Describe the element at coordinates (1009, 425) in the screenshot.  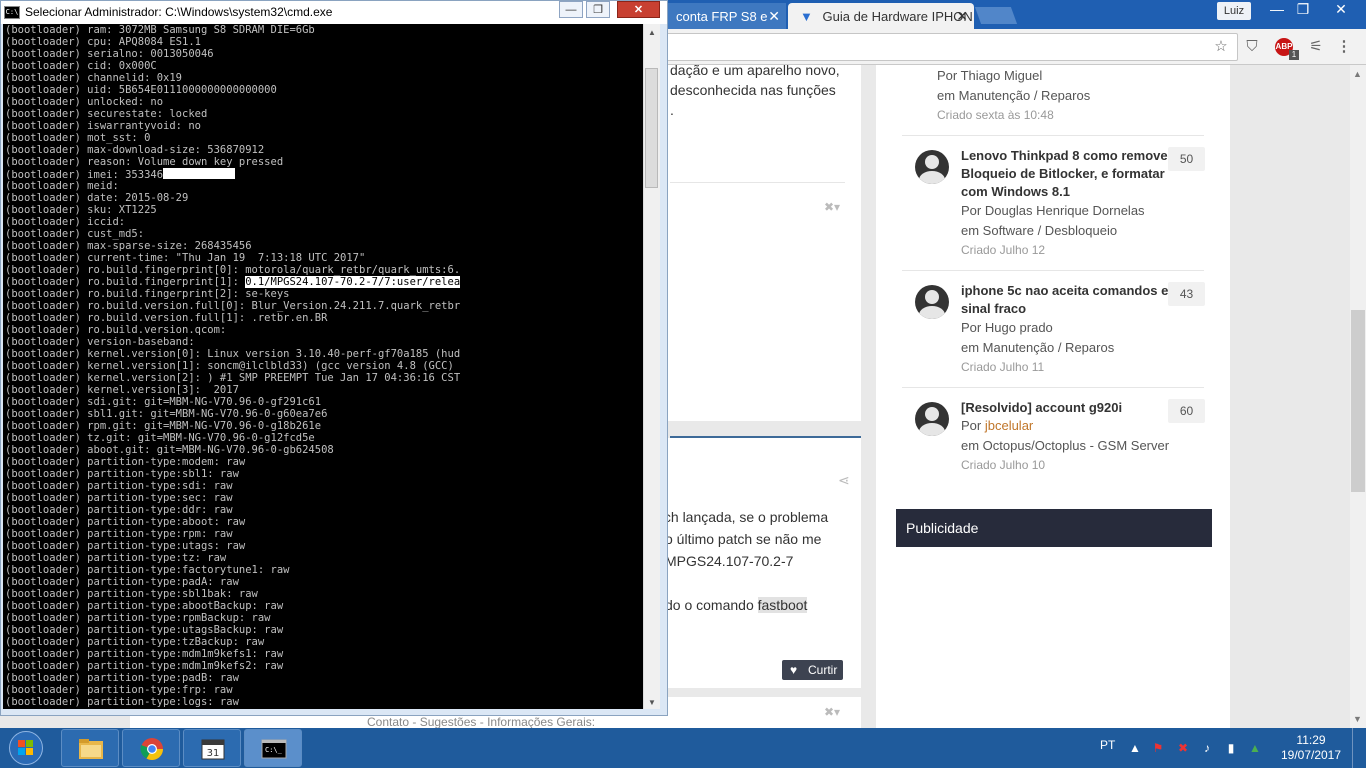
I see `author-link: jbcelular` at that location.